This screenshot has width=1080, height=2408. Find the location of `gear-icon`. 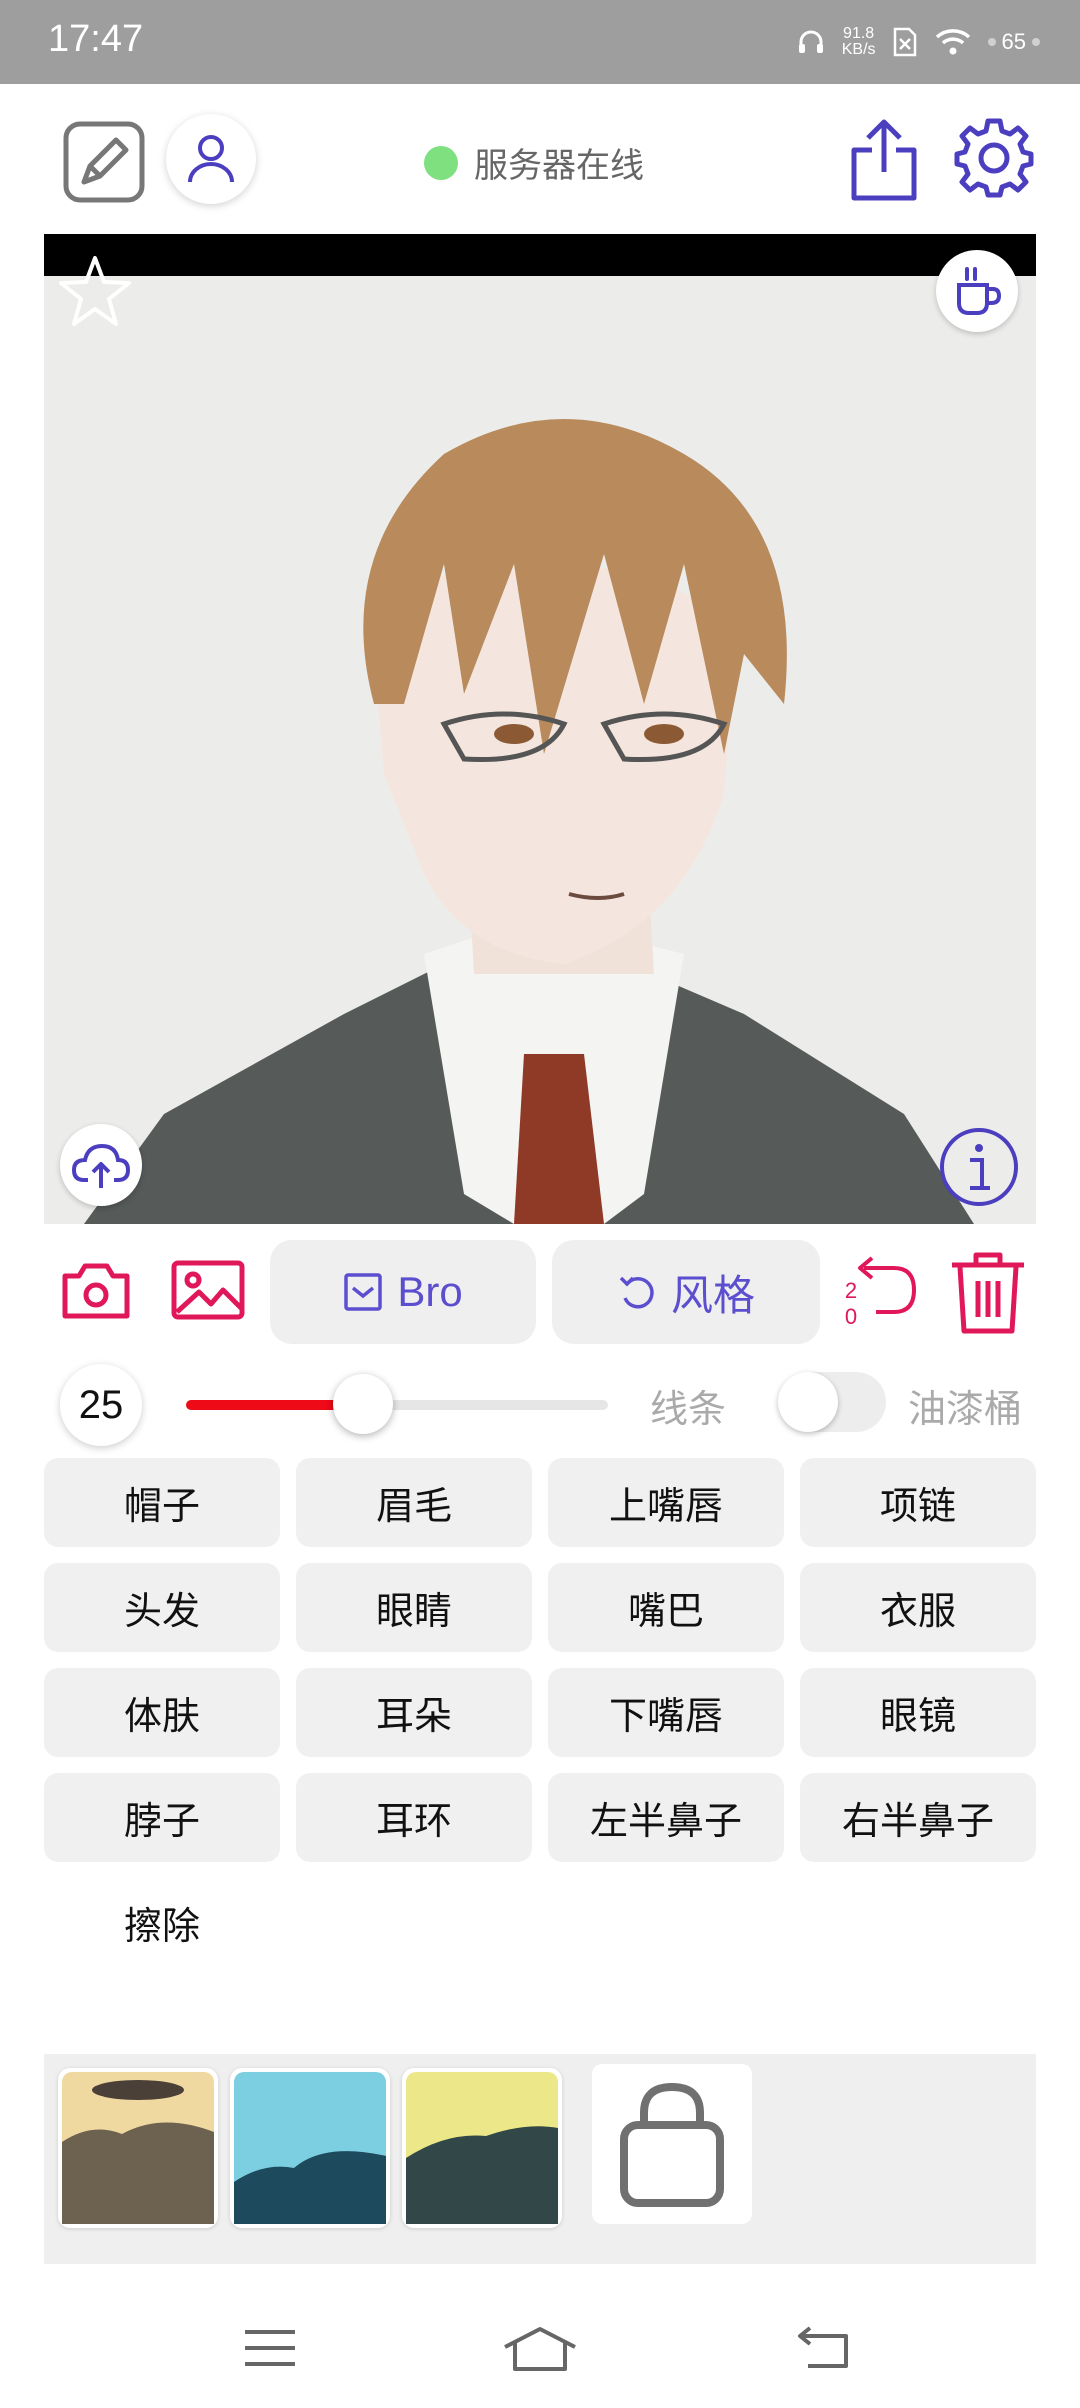

gear-icon is located at coordinates (994, 158).